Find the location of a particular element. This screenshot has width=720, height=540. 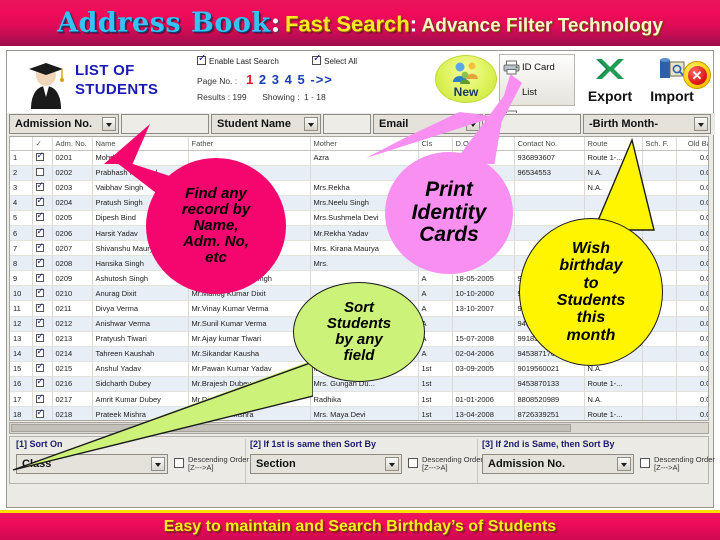

col-contact: Contact No. is located at coordinates (549, 144).